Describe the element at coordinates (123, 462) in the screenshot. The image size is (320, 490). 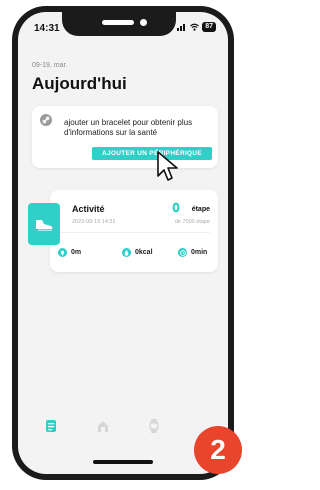
I see `home-indicator` at that location.